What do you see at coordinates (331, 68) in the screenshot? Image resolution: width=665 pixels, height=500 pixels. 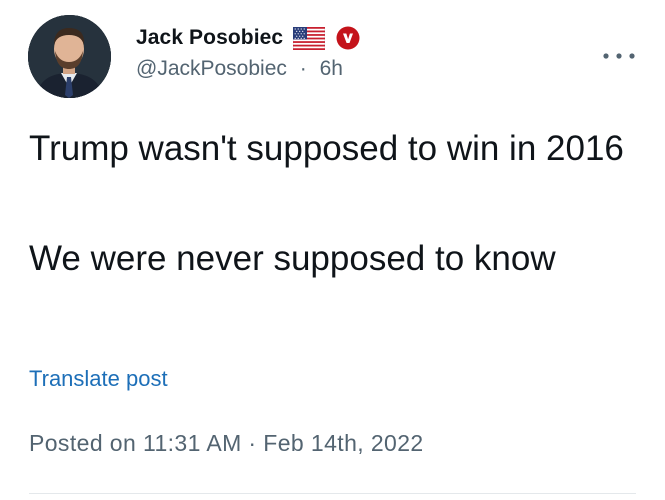 I see `post-time-ago: 6h` at bounding box center [331, 68].